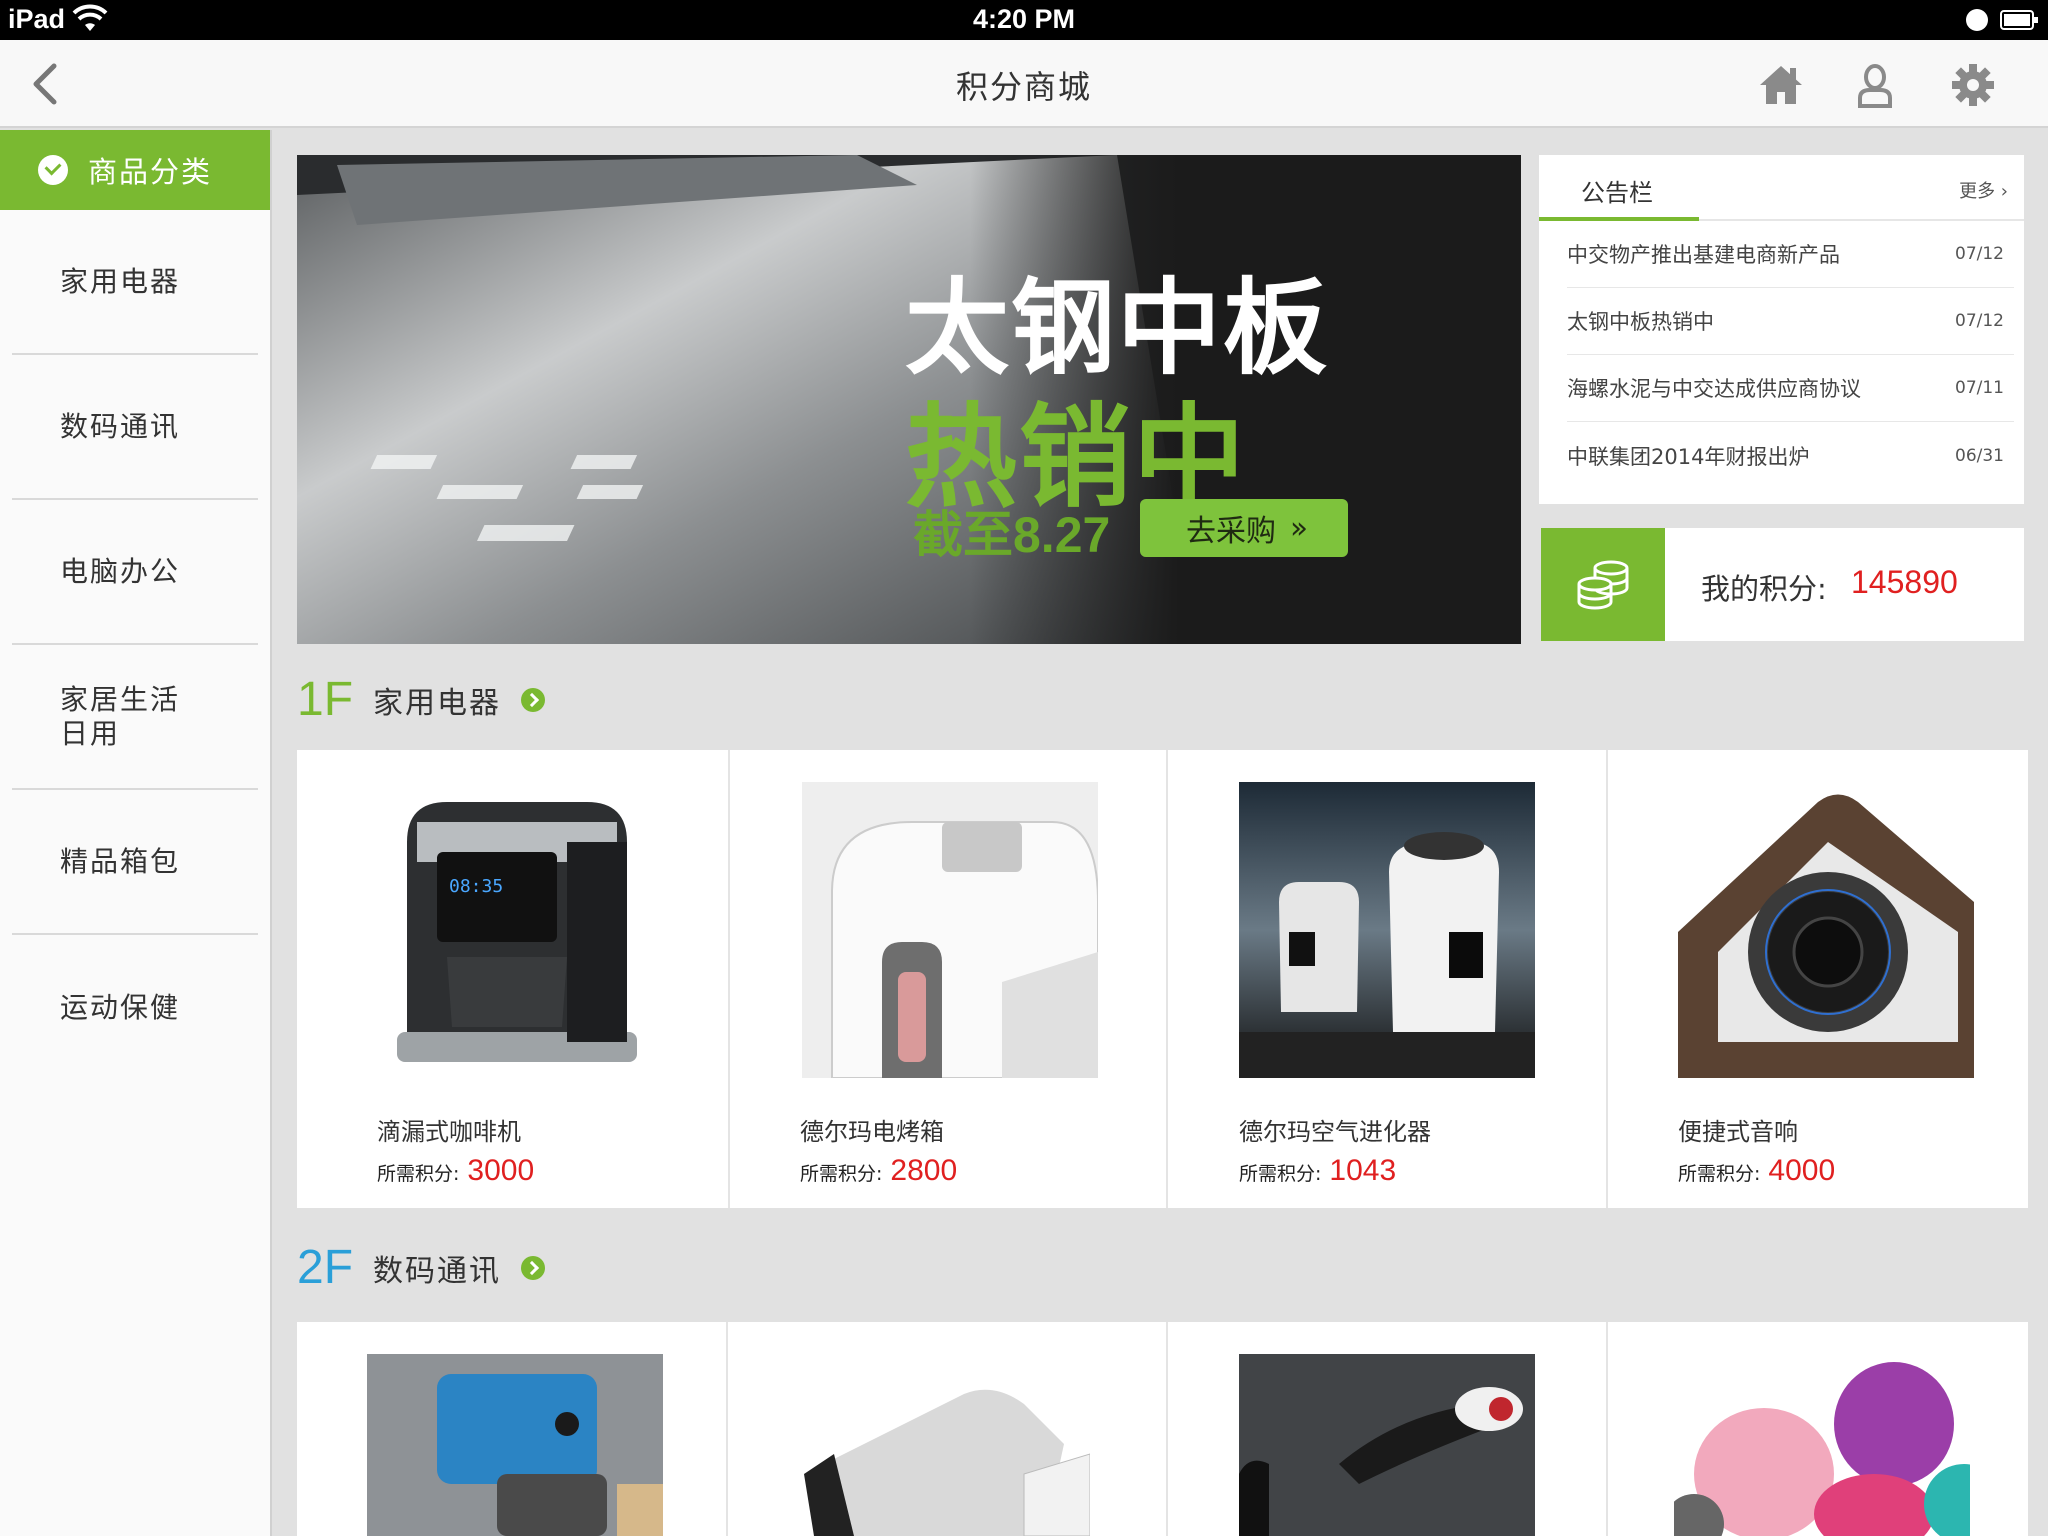  What do you see at coordinates (1714, 389) in the screenshot?
I see `notice-text: 海螺水泥与中交达成供应商协议` at bounding box center [1714, 389].